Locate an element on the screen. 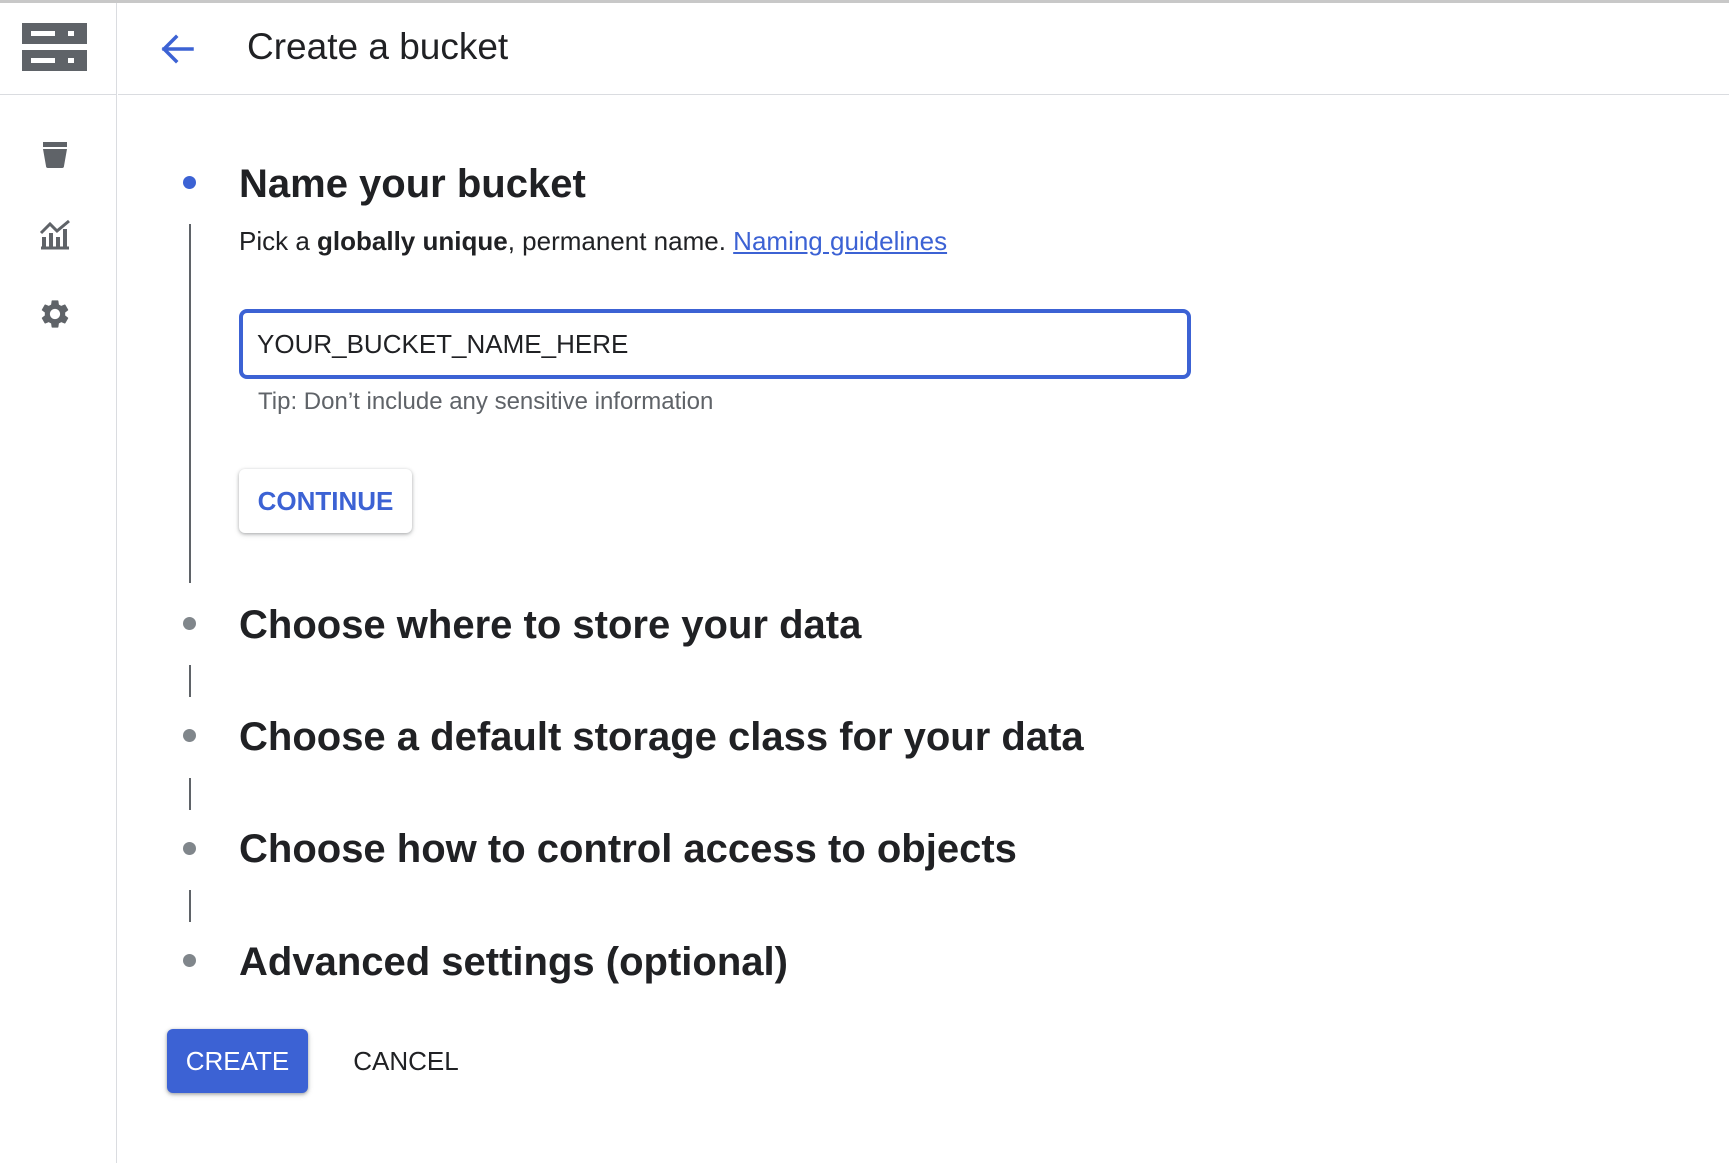  bucket-icon is located at coordinates (55, 154).